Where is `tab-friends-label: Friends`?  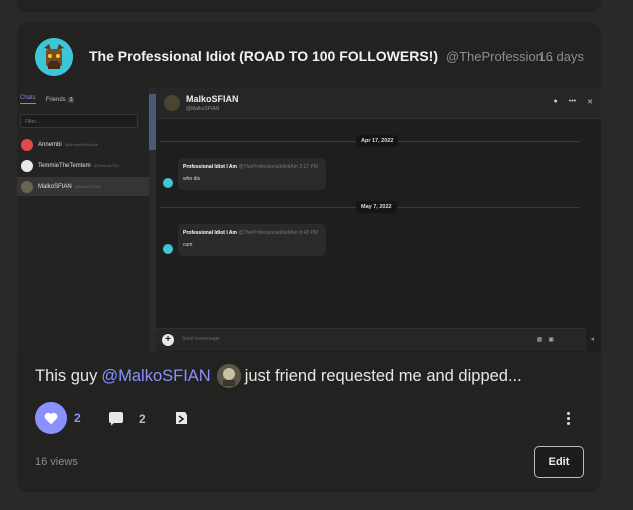
tab-friends-label: Friends is located at coordinates (55, 99).